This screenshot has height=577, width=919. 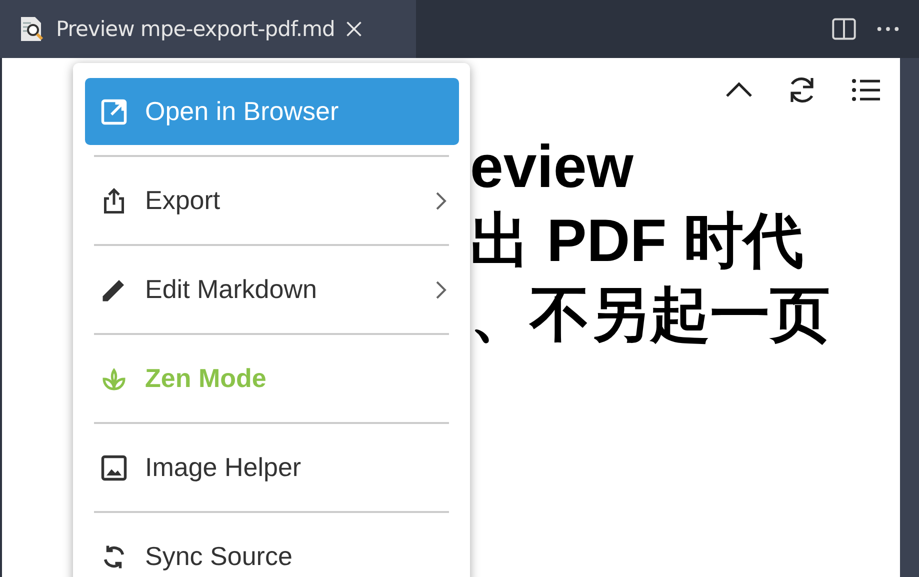 What do you see at coordinates (114, 111) in the screenshot?
I see `external-link-icon` at bounding box center [114, 111].